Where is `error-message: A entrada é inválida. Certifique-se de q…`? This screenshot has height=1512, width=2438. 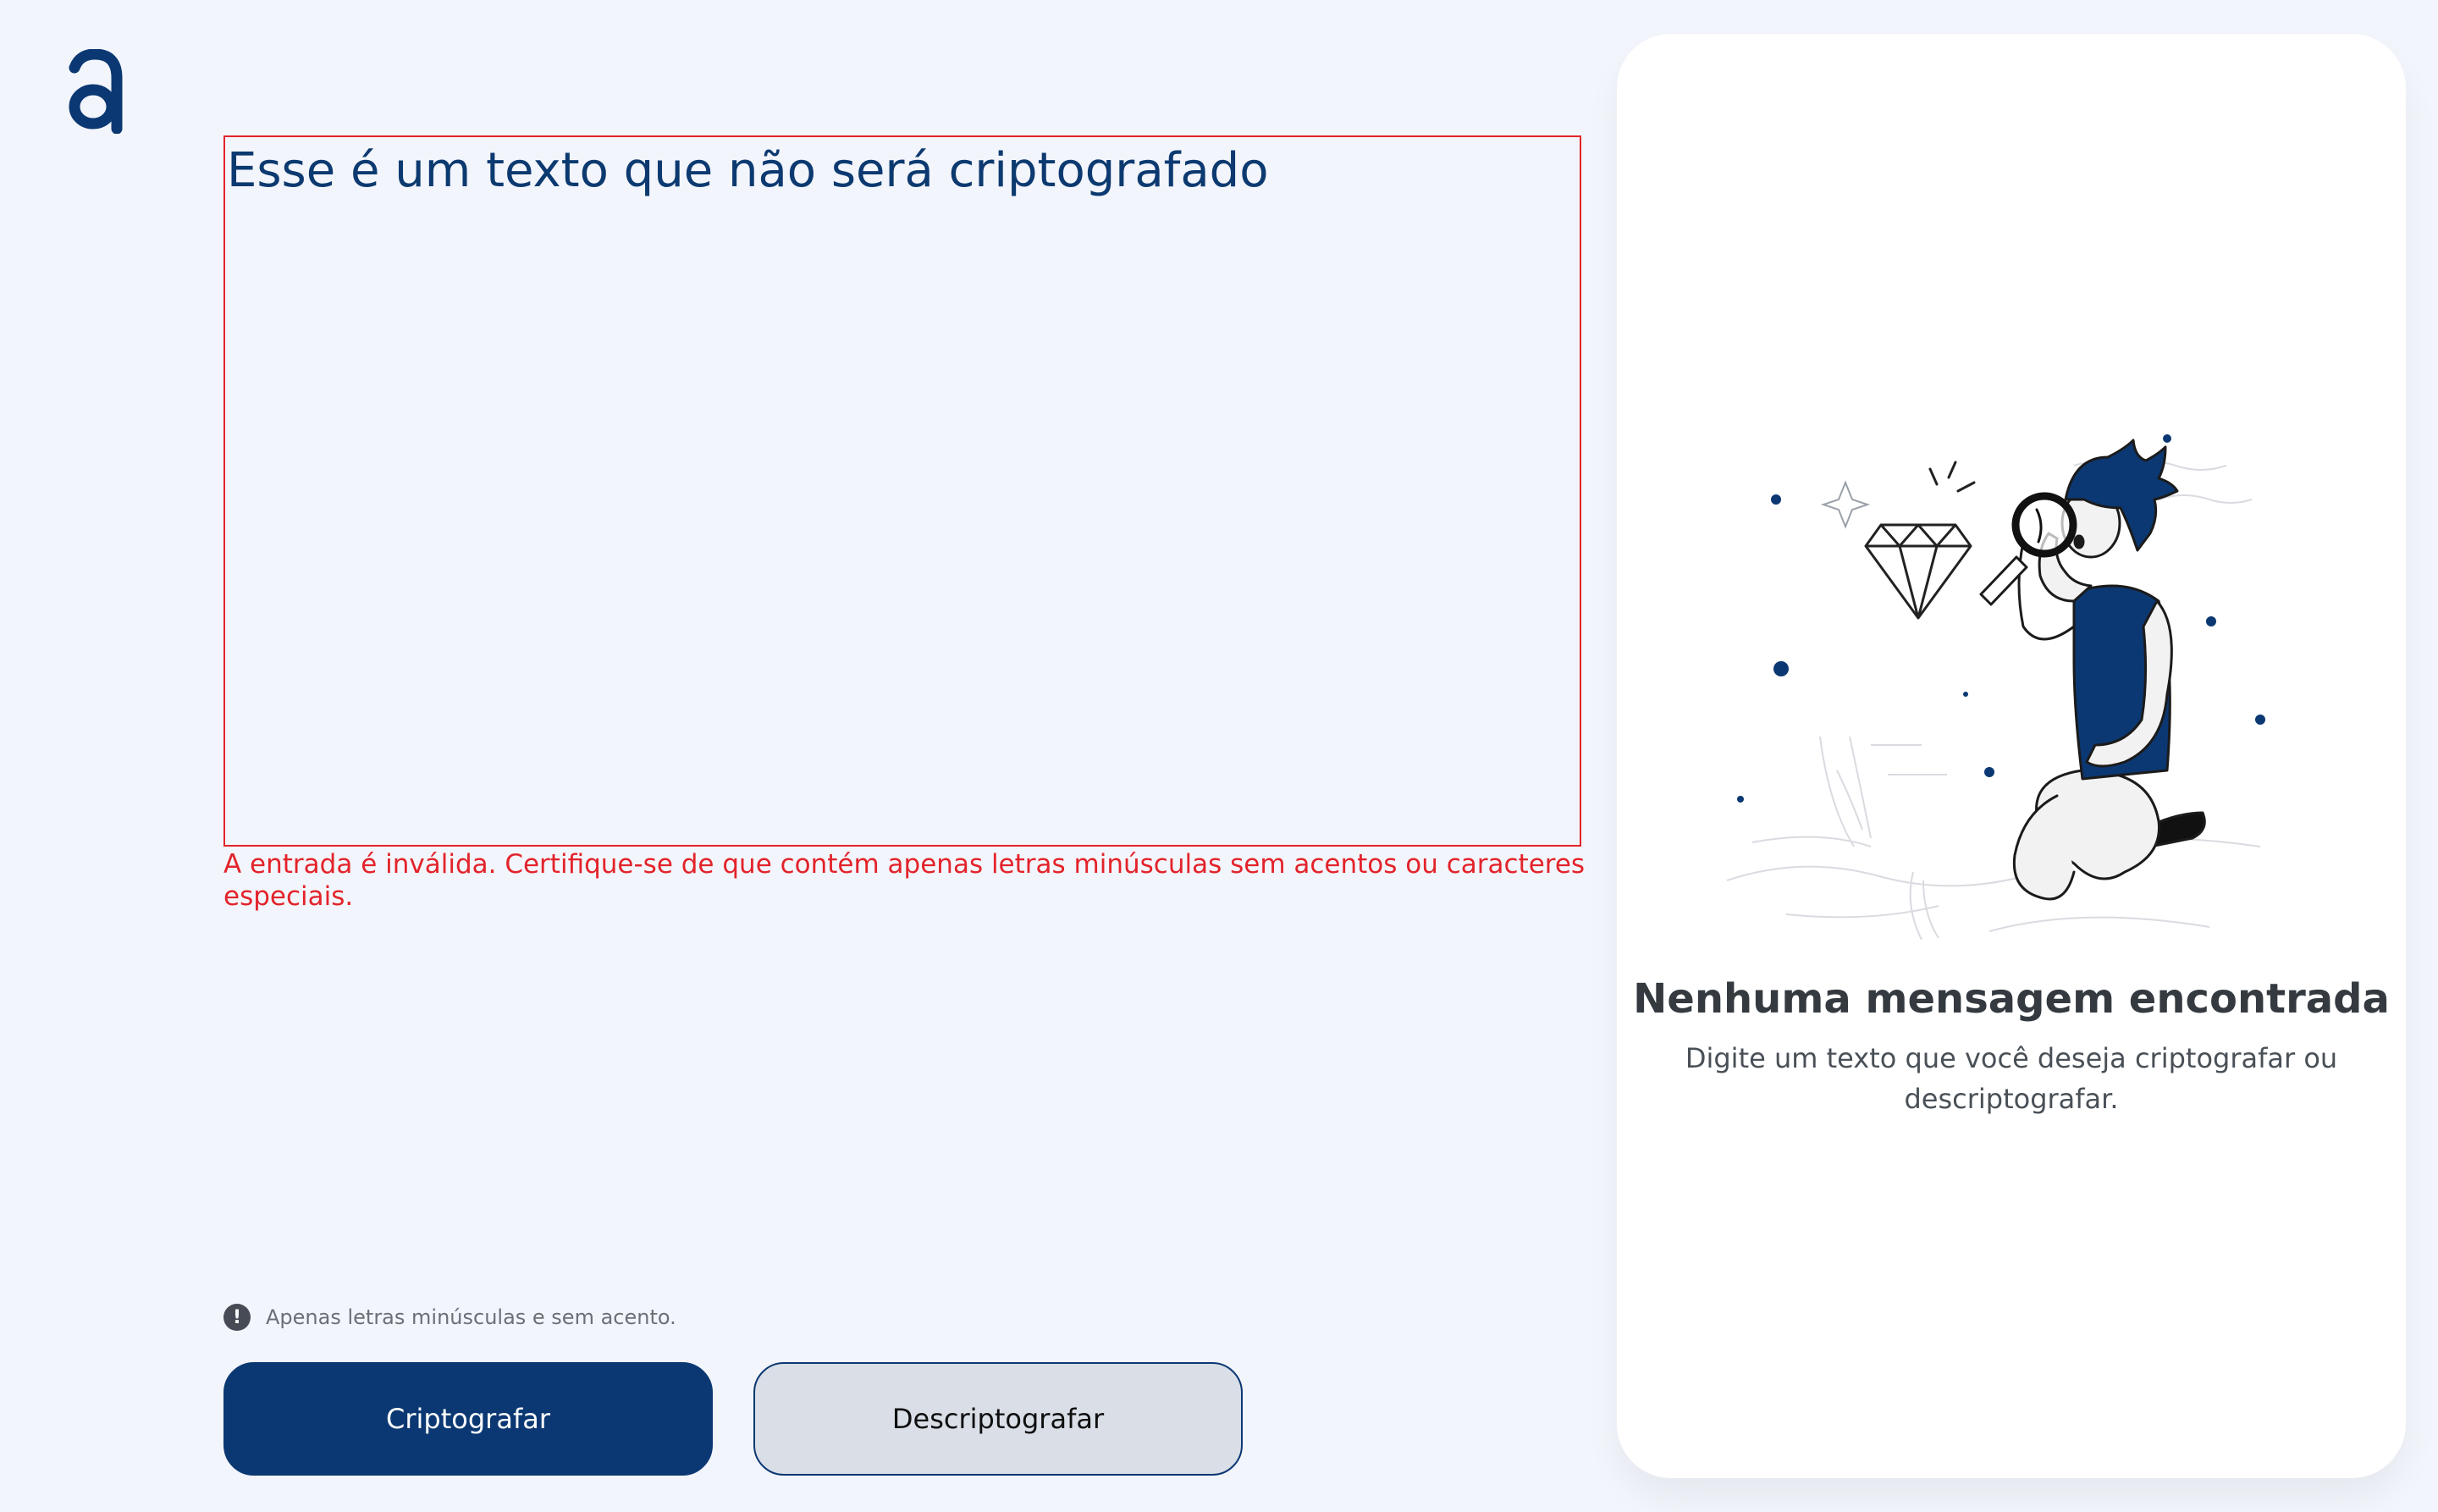
error-message: A entrada é inválida. Certifique-se de q… is located at coordinates (904, 880).